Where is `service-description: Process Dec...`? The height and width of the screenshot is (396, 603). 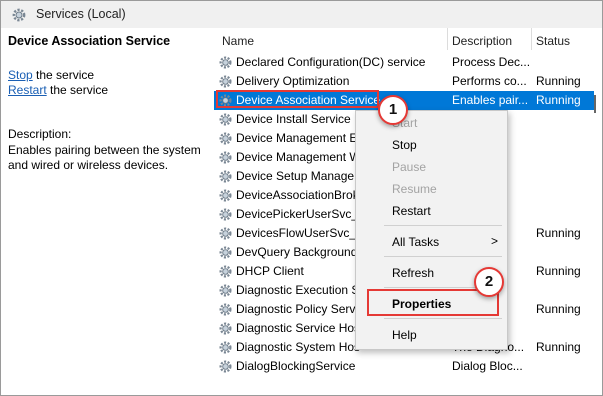
service-description: Process Dec... is located at coordinates (491, 62).